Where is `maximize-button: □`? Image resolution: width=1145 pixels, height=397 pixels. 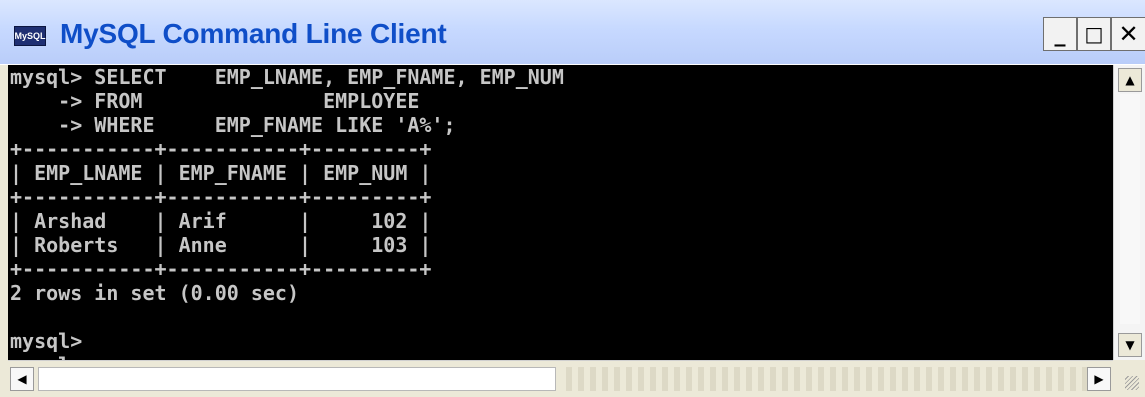 maximize-button: □ is located at coordinates (1094, 34).